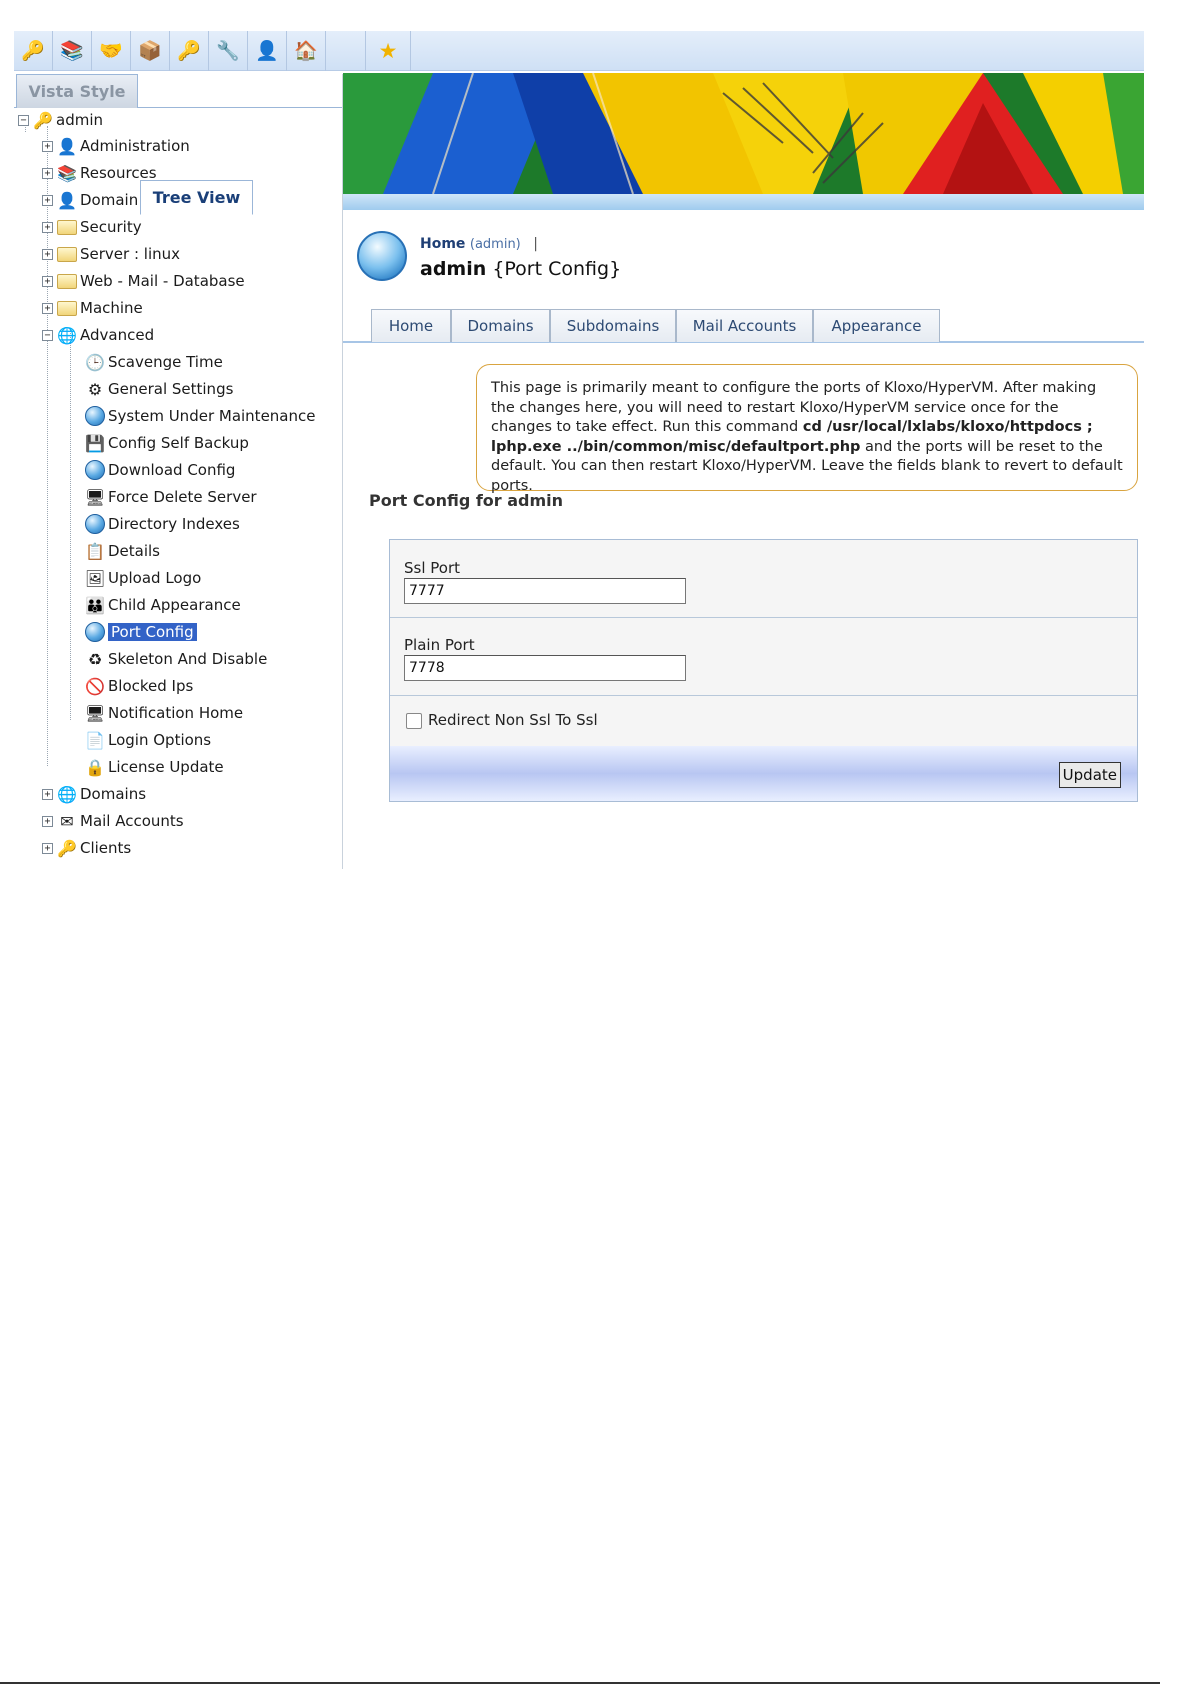 The height and width of the screenshot is (1685, 1192). What do you see at coordinates (160, 470) in the screenshot?
I see `tree-item-download-config: Download Config` at bounding box center [160, 470].